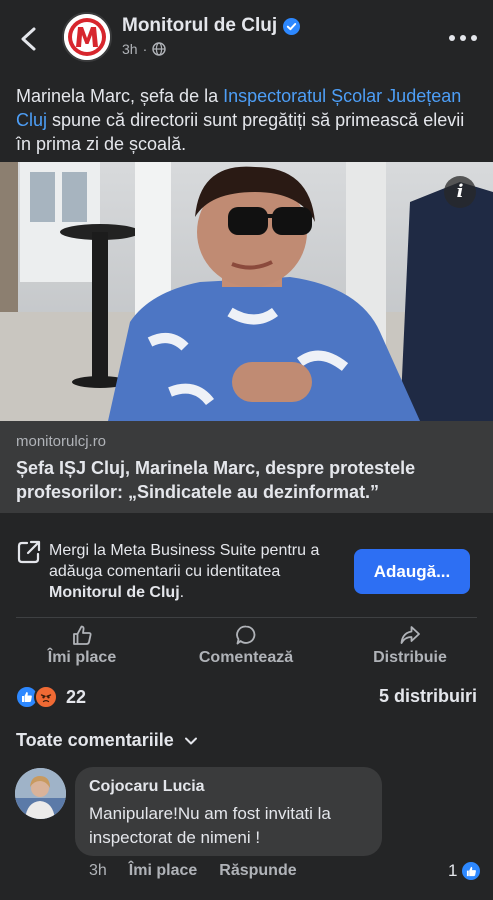 The height and width of the screenshot is (900, 493). What do you see at coordinates (463, 38) in the screenshot?
I see `more-options-icon` at bounding box center [463, 38].